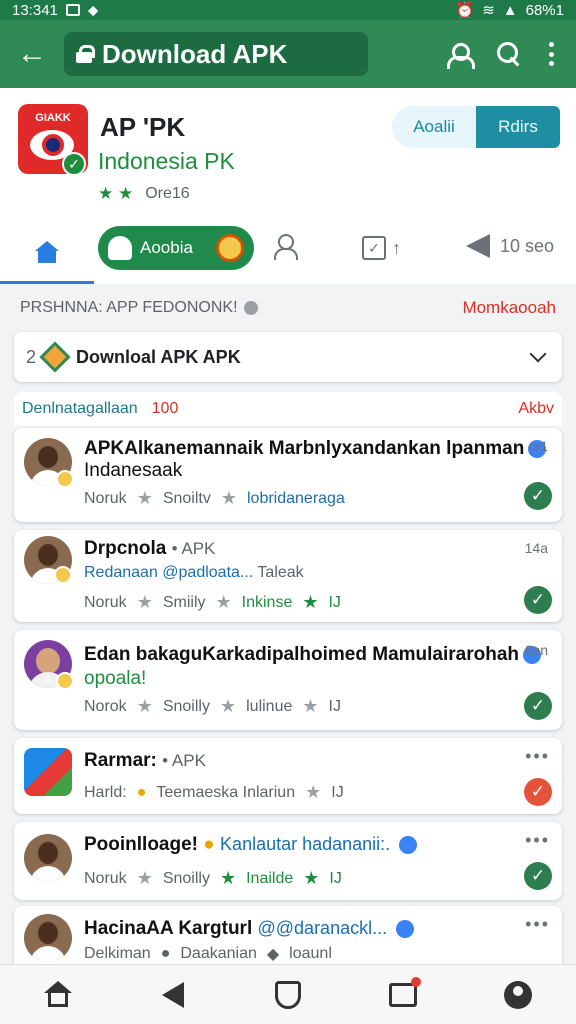 The height and width of the screenshot is (1024, 576). Describe the element at coordinates (141, 792) in the screenshot. I see `emoji-icon: ●` at that location.